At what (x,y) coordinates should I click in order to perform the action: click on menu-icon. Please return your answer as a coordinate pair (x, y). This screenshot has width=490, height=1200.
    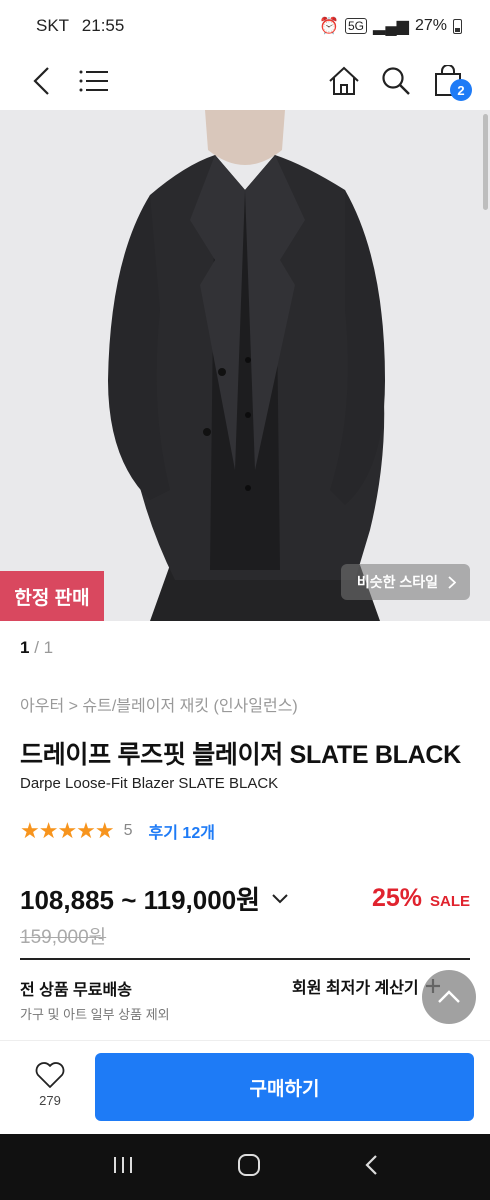
    Looking at the image, I should click on (94, 81).